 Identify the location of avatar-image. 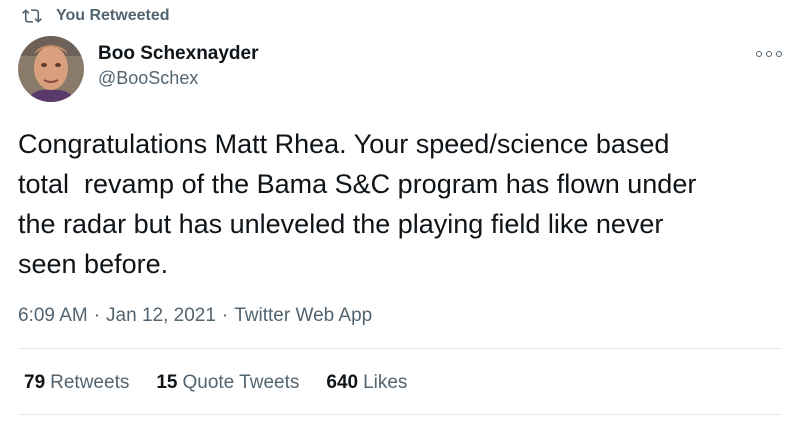
(51, 69).